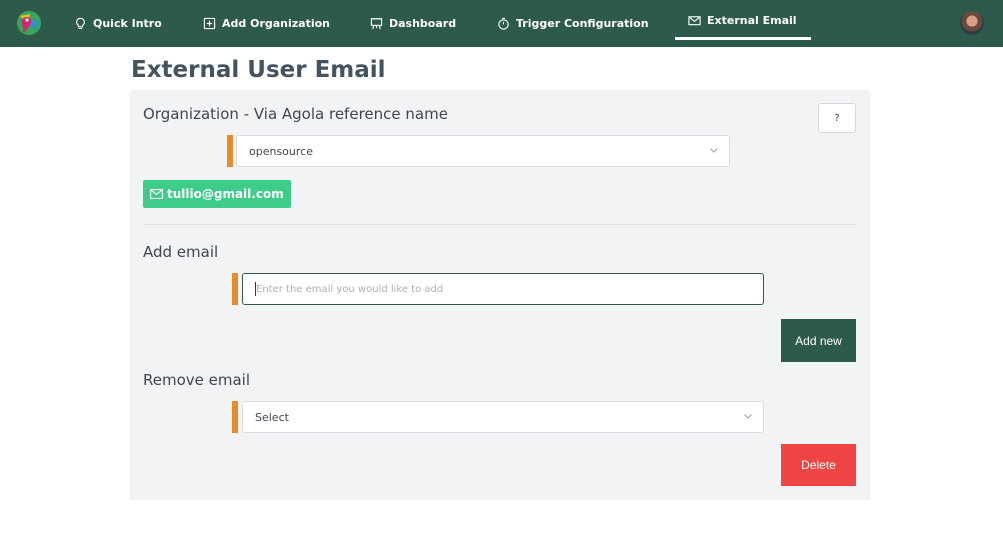 The width and height of the screenshot is (1003, 542). I want to click on nav-add-organization: Add Organization, so click(266, 23).